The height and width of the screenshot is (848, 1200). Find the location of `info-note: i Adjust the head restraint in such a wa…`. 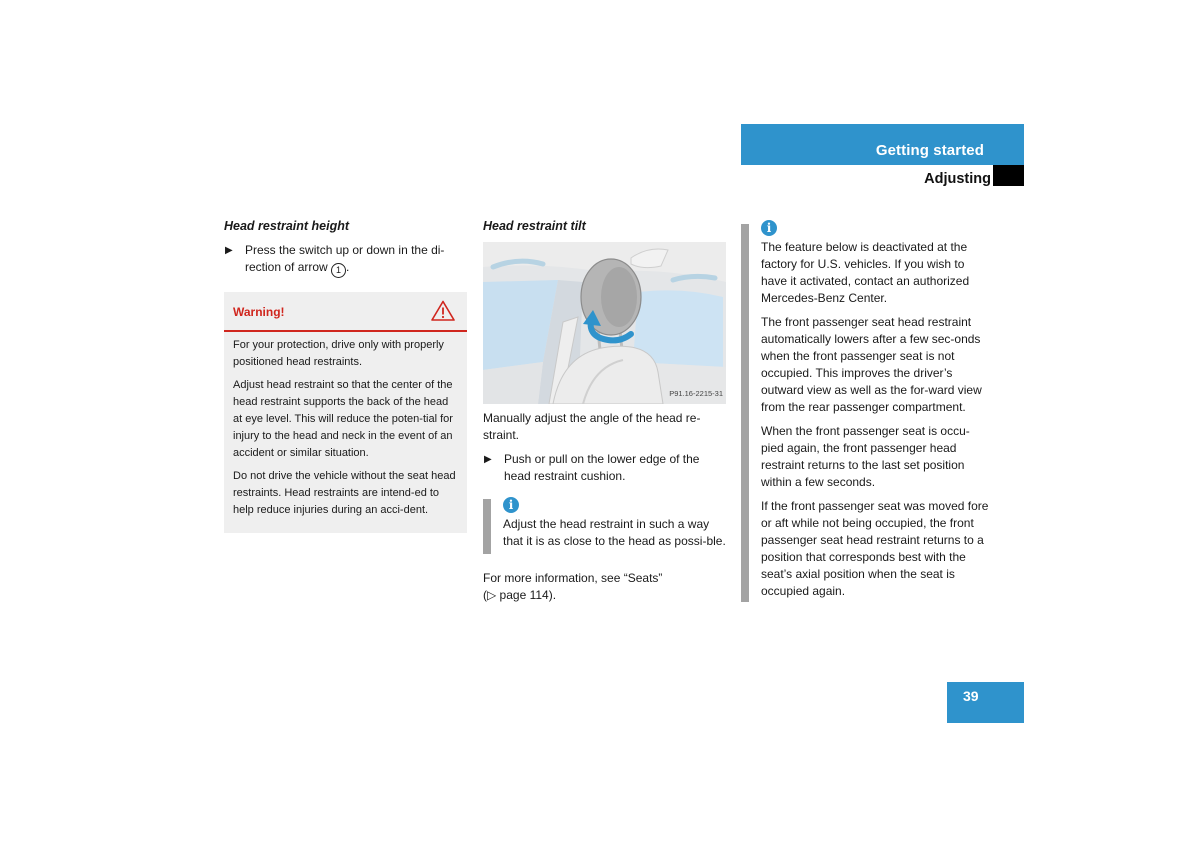

info-note: i Adjust the head restraint in such a wa… is located at coordinates (604, 525).